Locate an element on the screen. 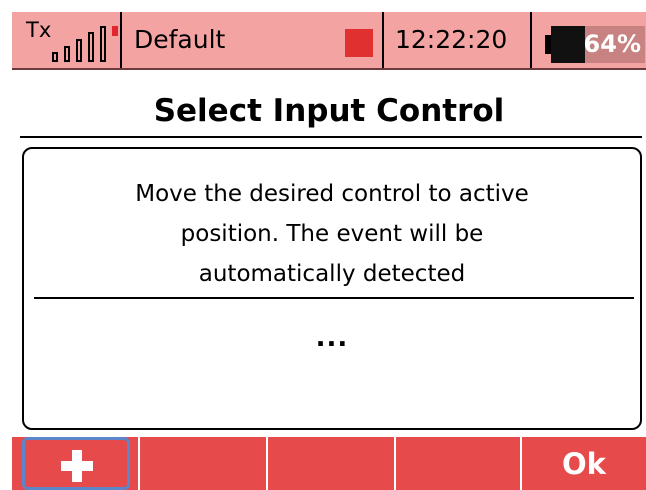 Image resolution: width=646 pixels, height=490 pixels. dialog-message-line: position. The event will be is located at coordinates (332, 234).